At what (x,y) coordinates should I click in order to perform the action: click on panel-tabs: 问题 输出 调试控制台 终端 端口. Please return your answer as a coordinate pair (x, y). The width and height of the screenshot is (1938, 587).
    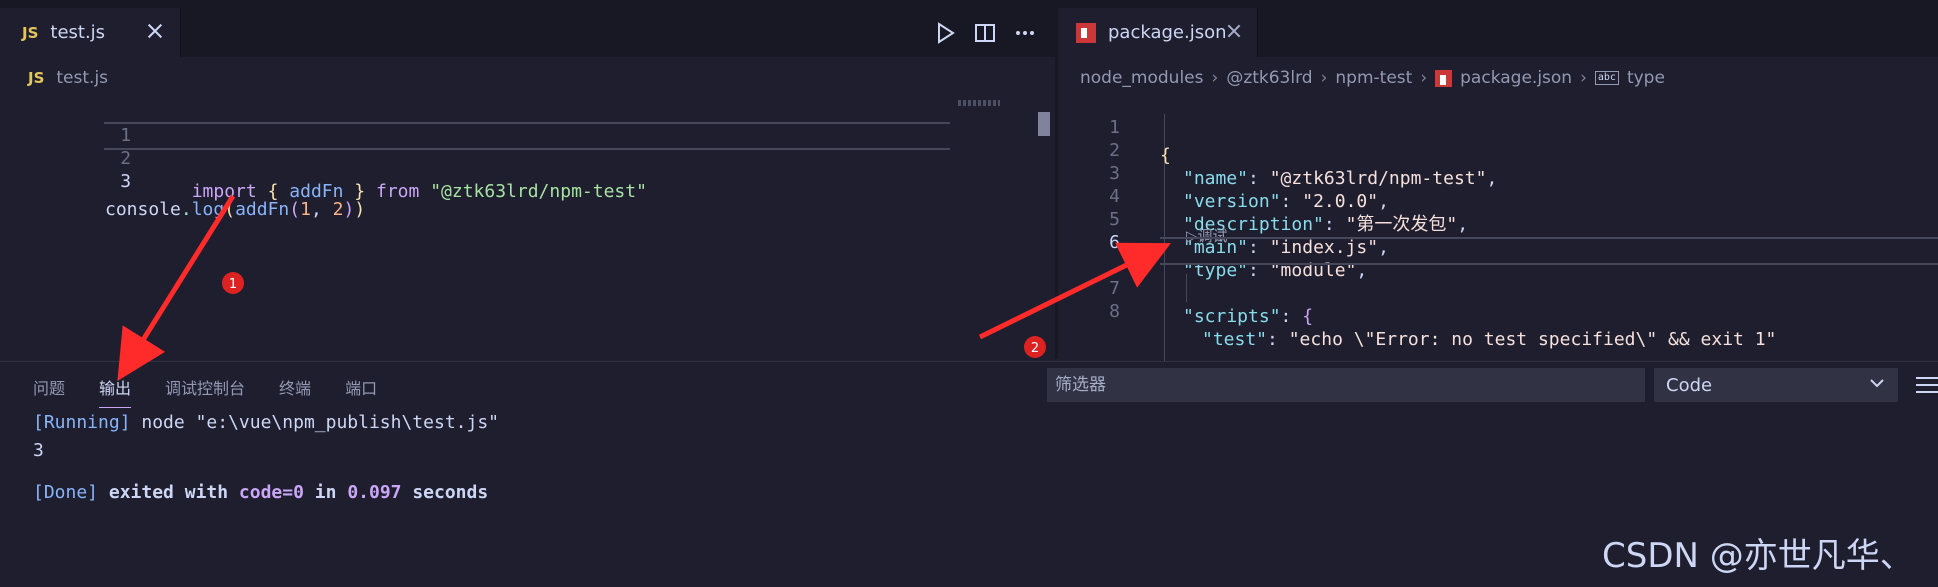
    Looking at the image, I should click on (205, 390).